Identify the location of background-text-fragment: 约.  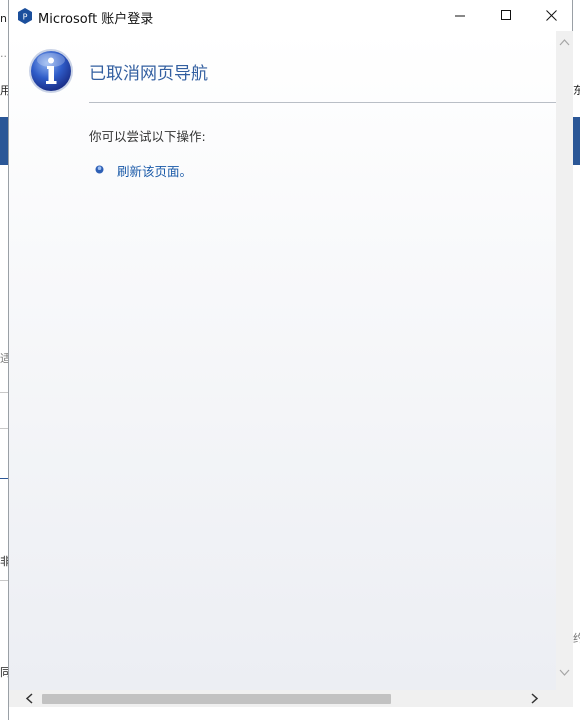
(576, 638).